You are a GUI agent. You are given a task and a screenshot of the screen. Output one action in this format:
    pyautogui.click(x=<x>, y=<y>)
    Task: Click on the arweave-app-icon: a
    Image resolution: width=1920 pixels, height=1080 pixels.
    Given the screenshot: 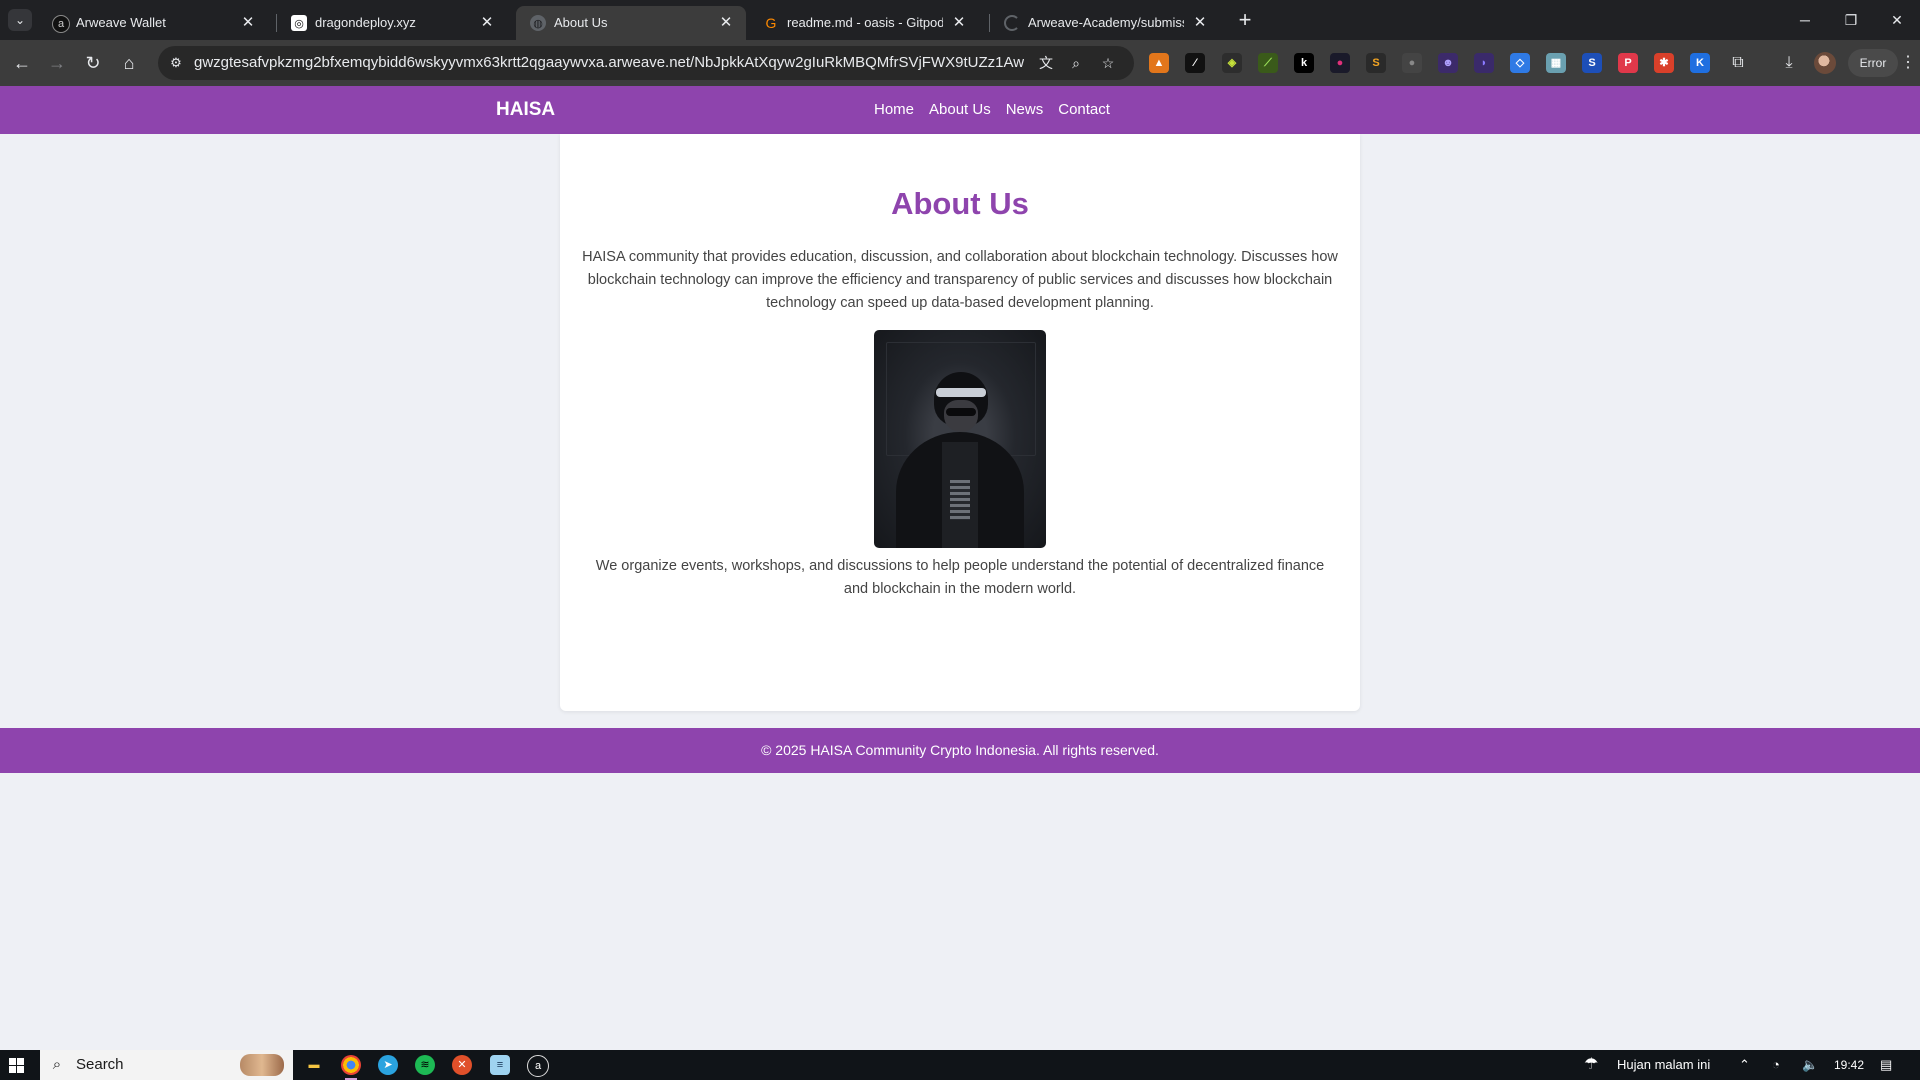 What is the action you would take?
    pyautogui.click(x=538, y=1066)
    